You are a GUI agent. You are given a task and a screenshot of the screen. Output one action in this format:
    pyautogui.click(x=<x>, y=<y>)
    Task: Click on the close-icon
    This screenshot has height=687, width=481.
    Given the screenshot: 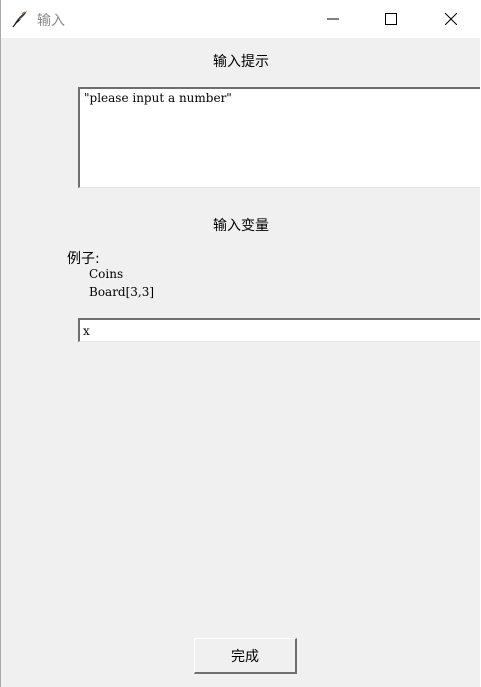 What is the action you would take?
    pyautogui.click(x=451, y=19)
    